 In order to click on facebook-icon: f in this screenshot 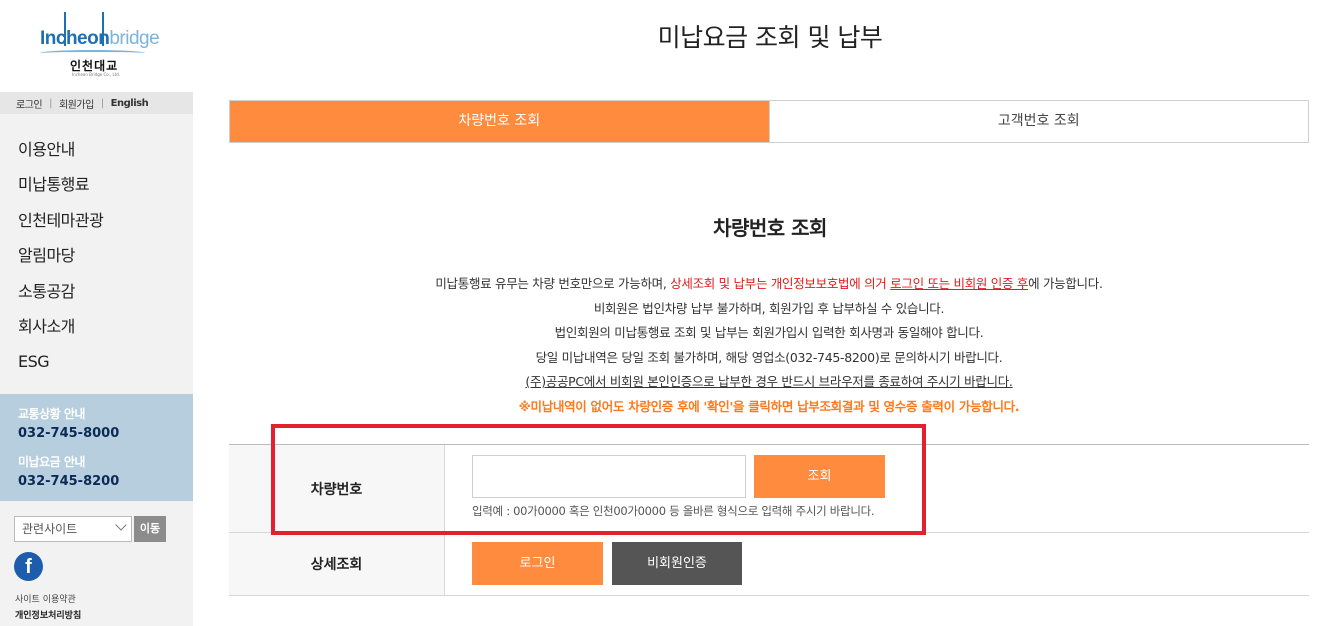, I will do `click(28, 566)`.